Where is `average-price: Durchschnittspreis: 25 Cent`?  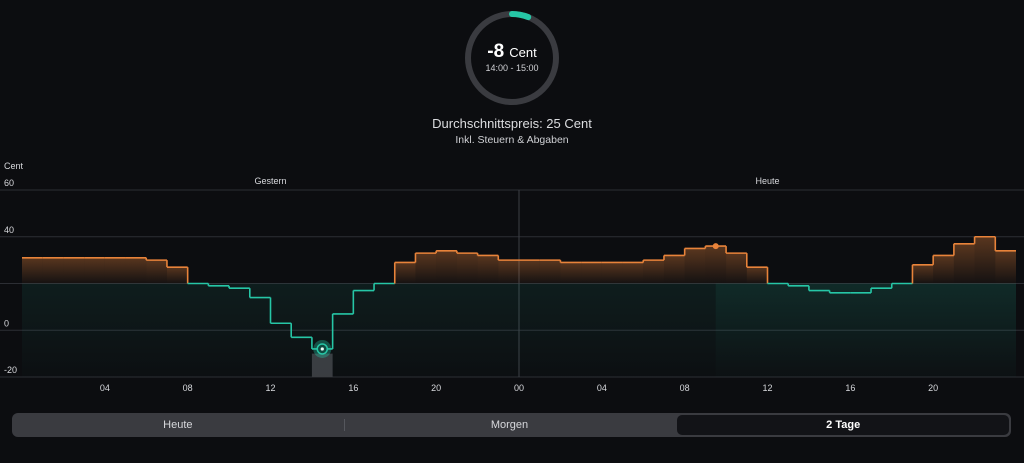
average-price: Durchschnittspreis: 25 Cent is located at coordinates (512, 123).